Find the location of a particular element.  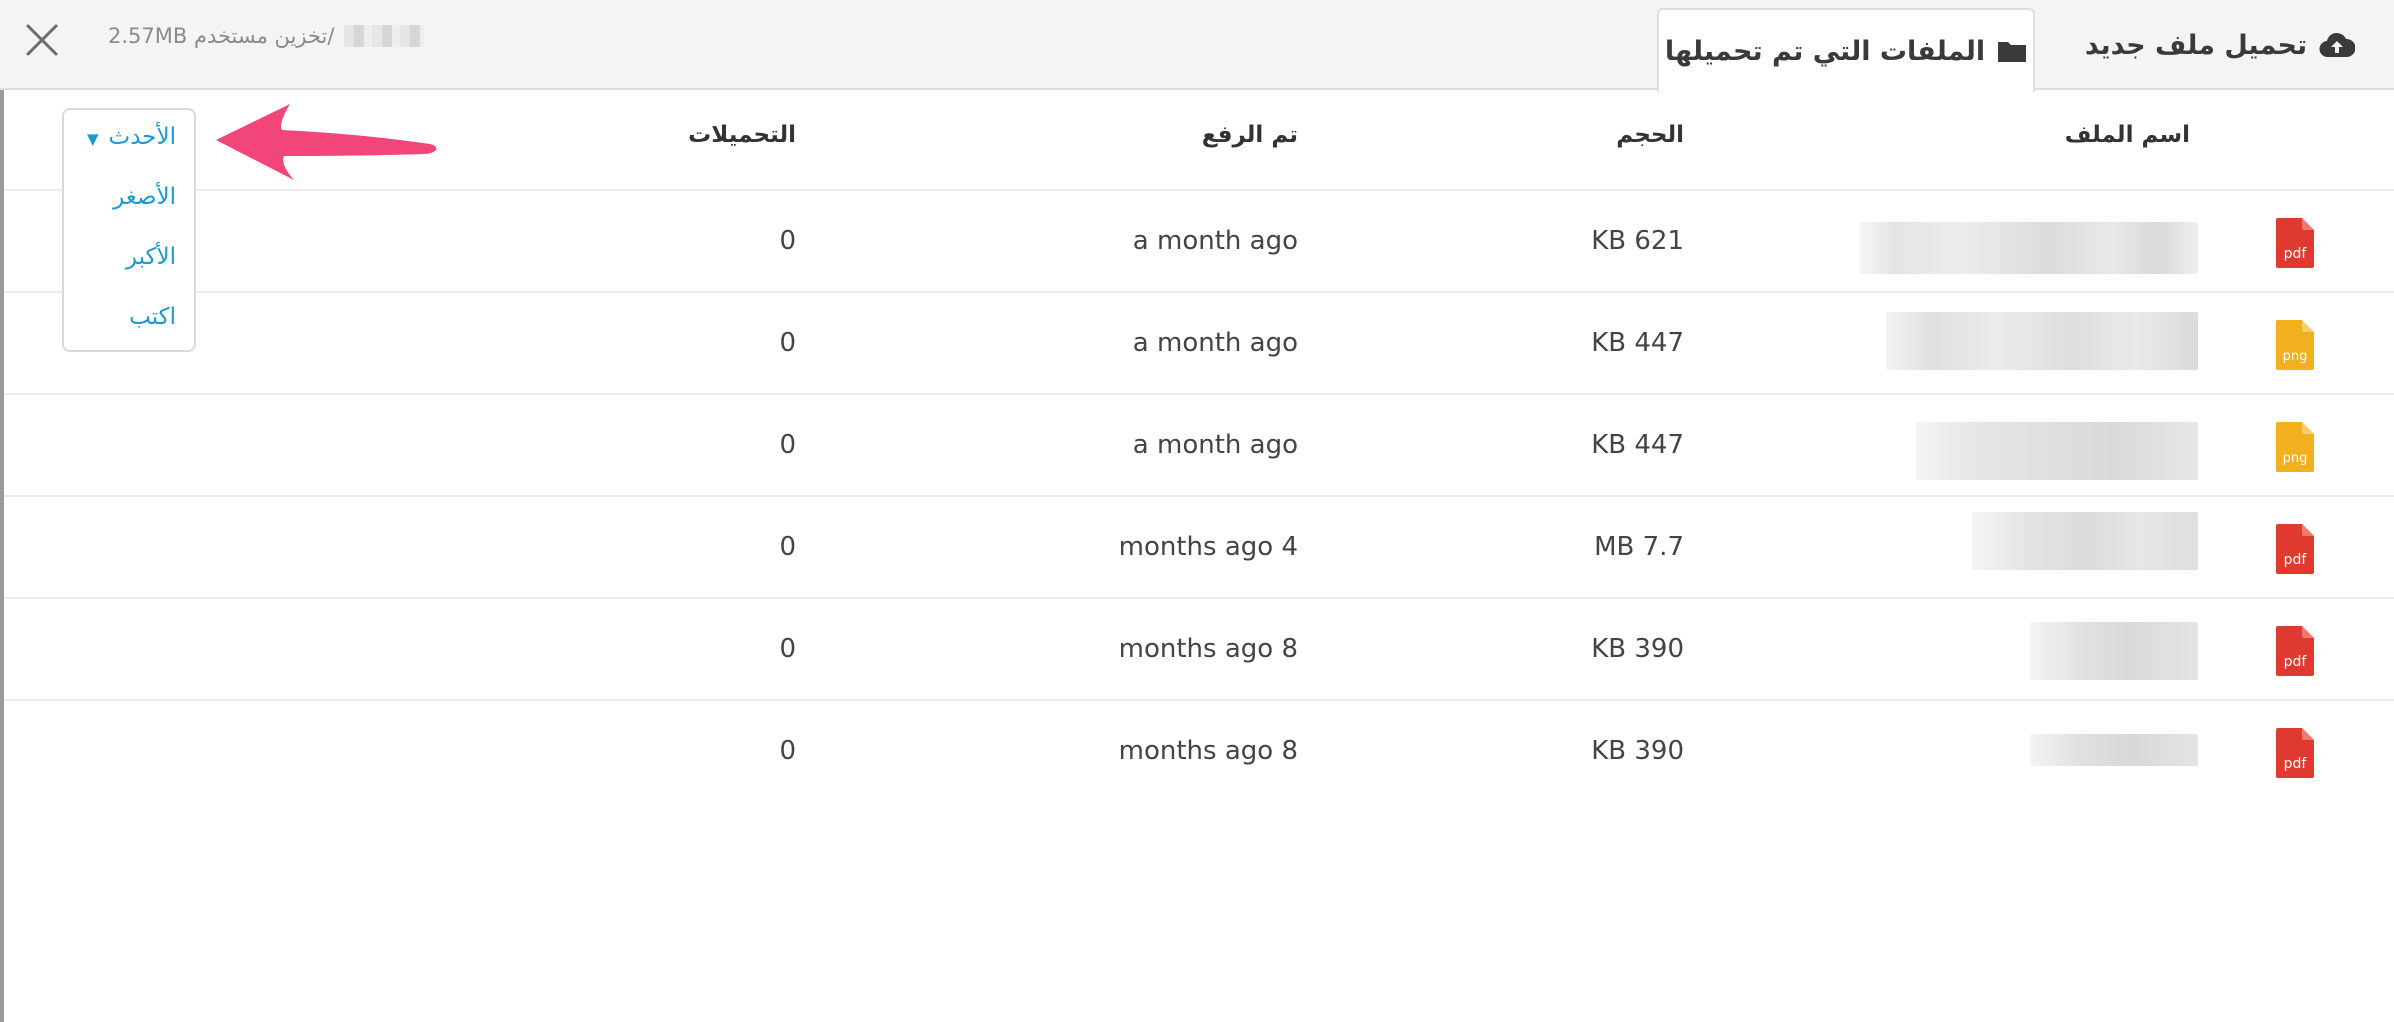

cloud-upload-icon is located at coordinates (2337, 45).